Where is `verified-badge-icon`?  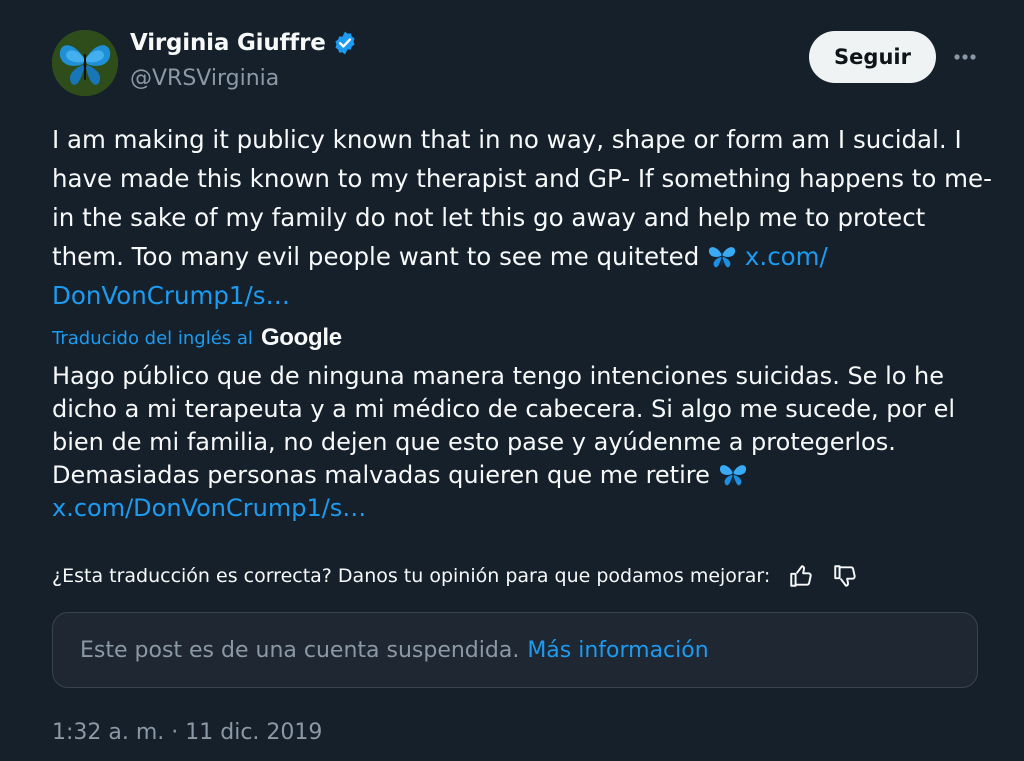 verified-badge-icon is located at coordinates (345, 43).